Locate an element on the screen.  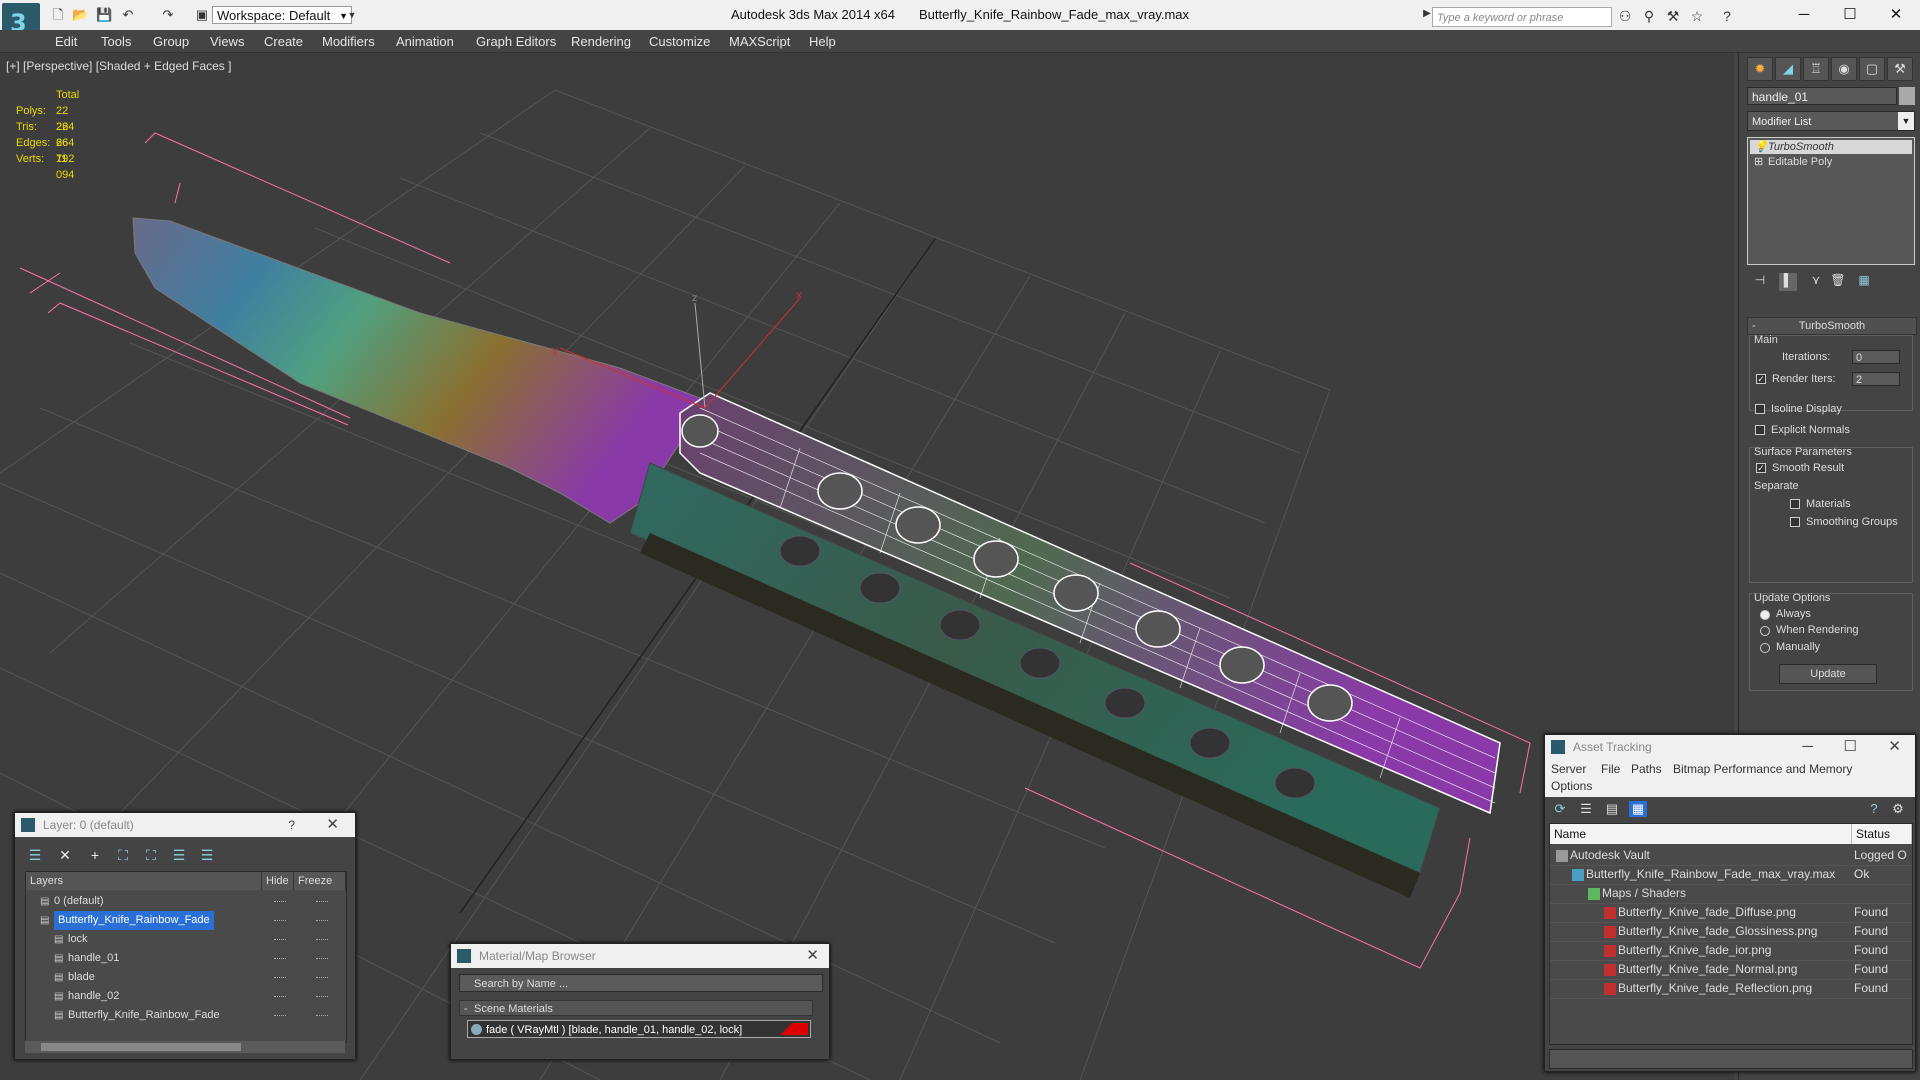
asset-menu-paths: Paths is located at coordinates (1646, 769).